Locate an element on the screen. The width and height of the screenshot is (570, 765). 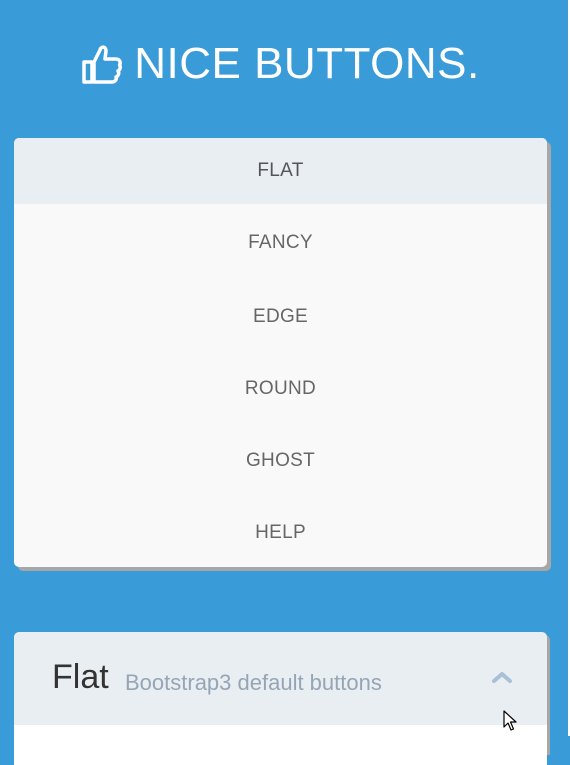
panel-subtitle: Bootstrap3 default buttons is located at coordinates (253, 682).